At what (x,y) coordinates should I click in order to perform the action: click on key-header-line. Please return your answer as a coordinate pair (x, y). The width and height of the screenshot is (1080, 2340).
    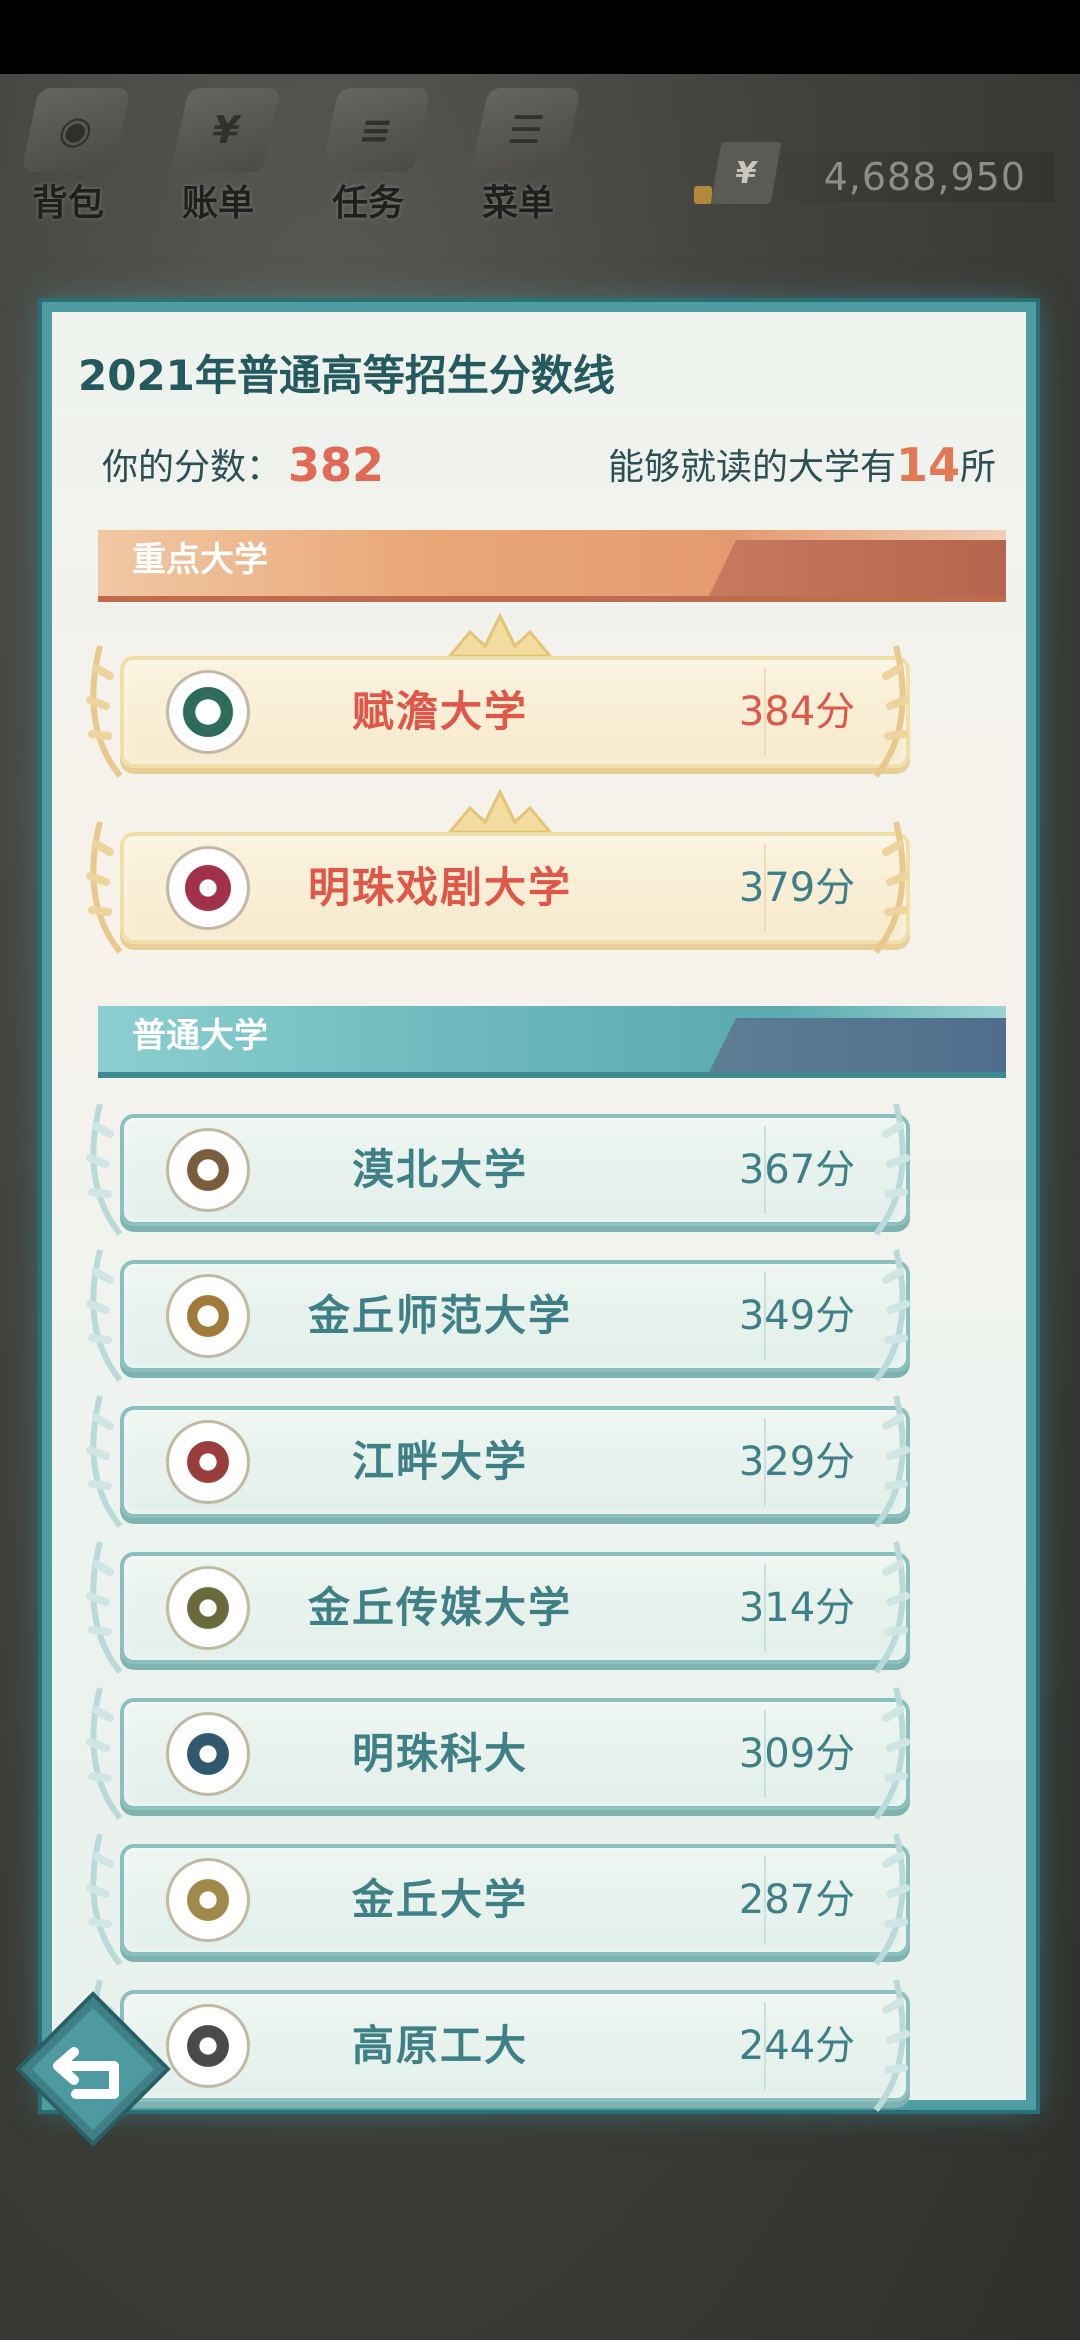
    Looking at the image, I should click on (552, 599).